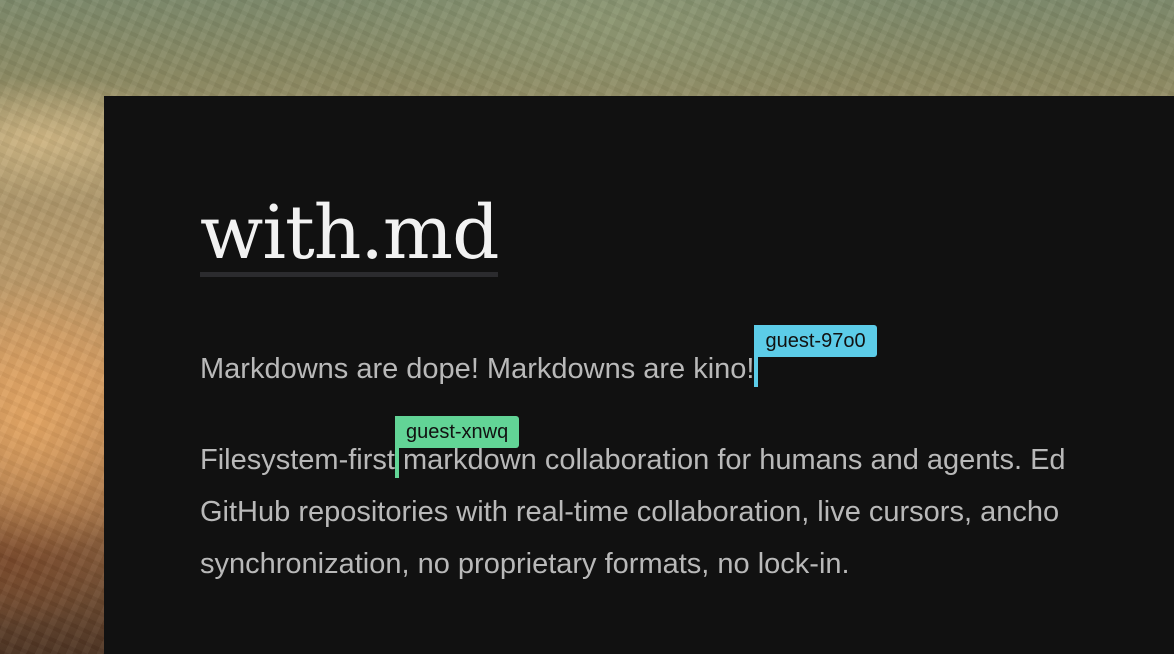 This screenshot has height=654, width=1174. I want to click on cursor-user-label: guest-97o0, so click(815, 341).